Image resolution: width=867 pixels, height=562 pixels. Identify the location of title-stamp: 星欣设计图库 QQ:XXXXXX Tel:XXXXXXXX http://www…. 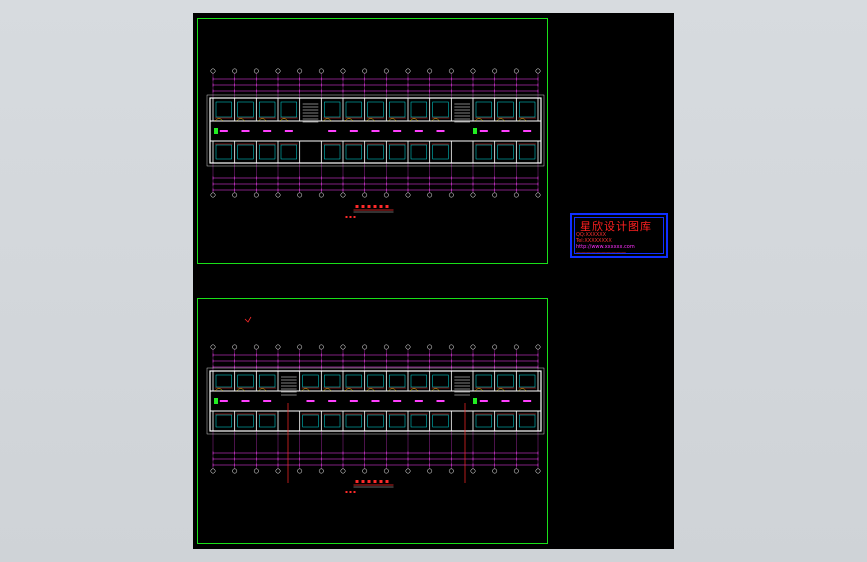
(619, 235).